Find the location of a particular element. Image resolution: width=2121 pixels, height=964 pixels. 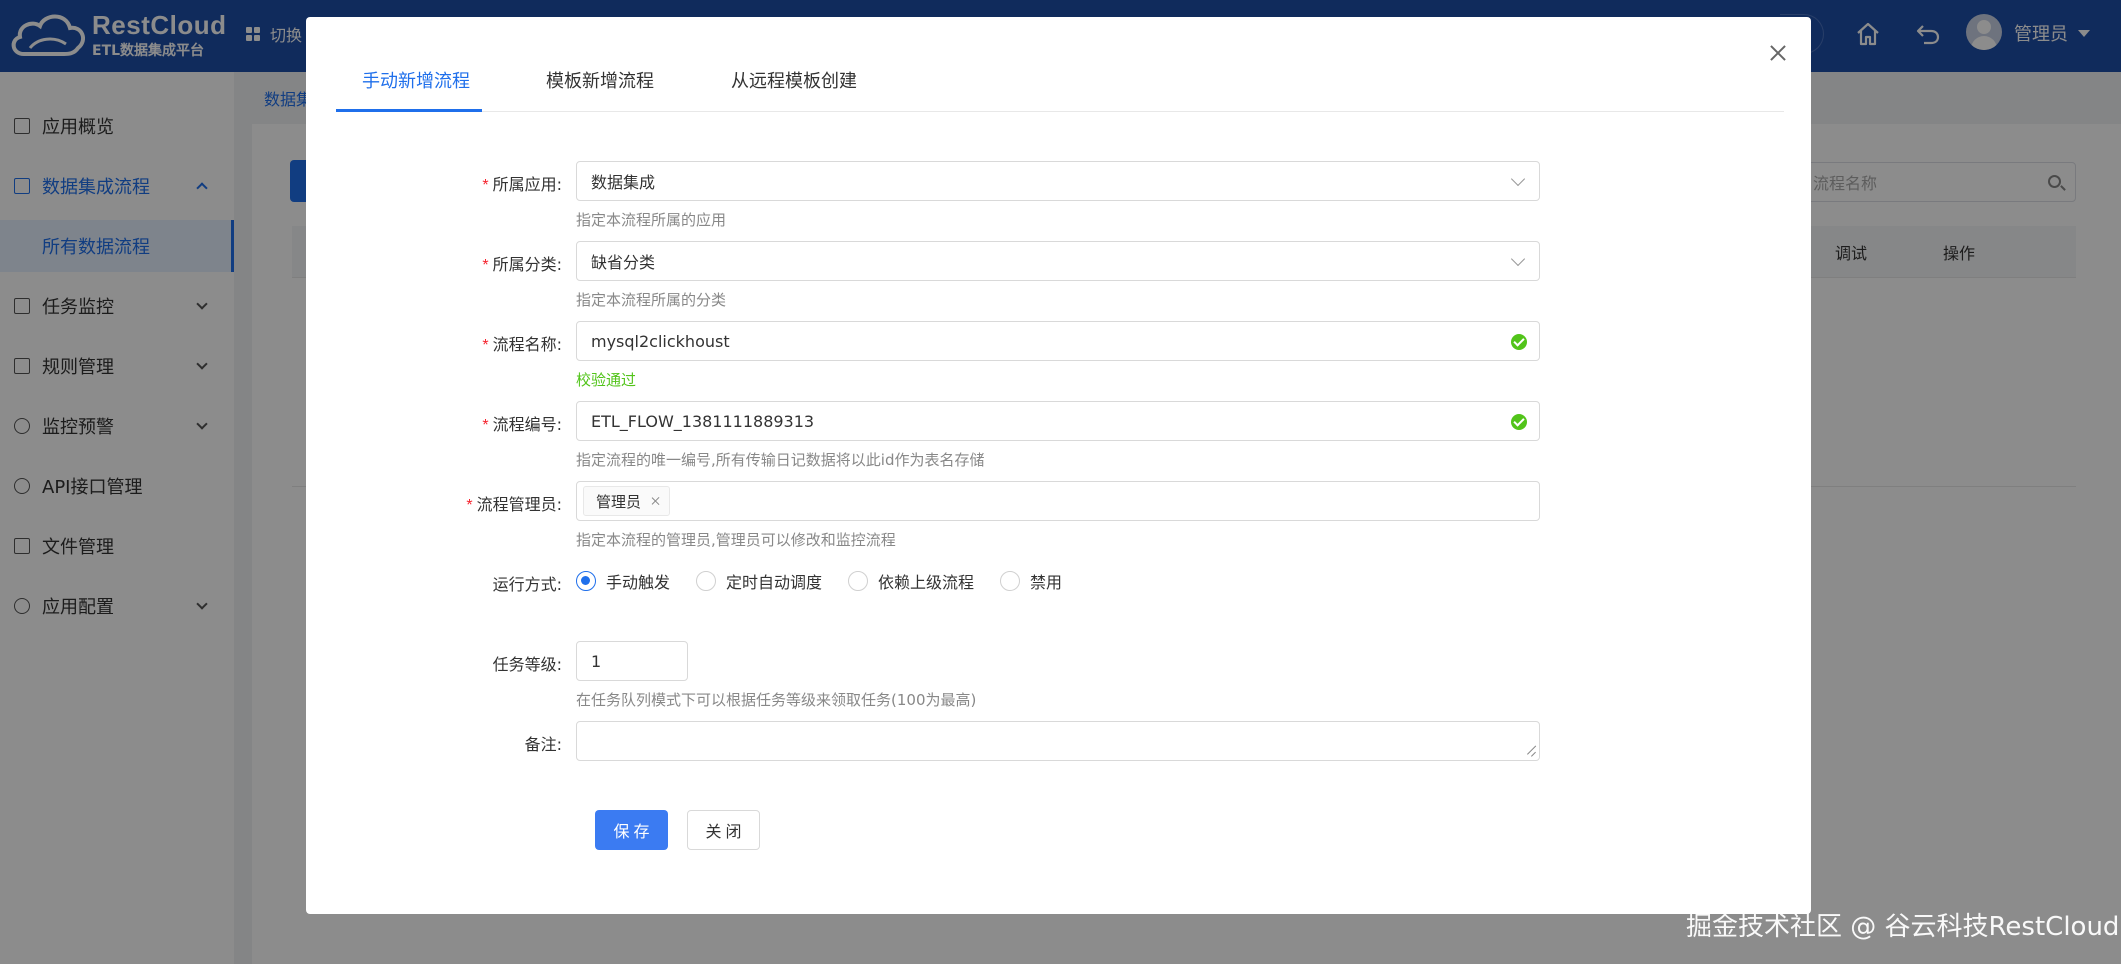

manager-tag-label: 管理员 is located at coordinates (619, 501).